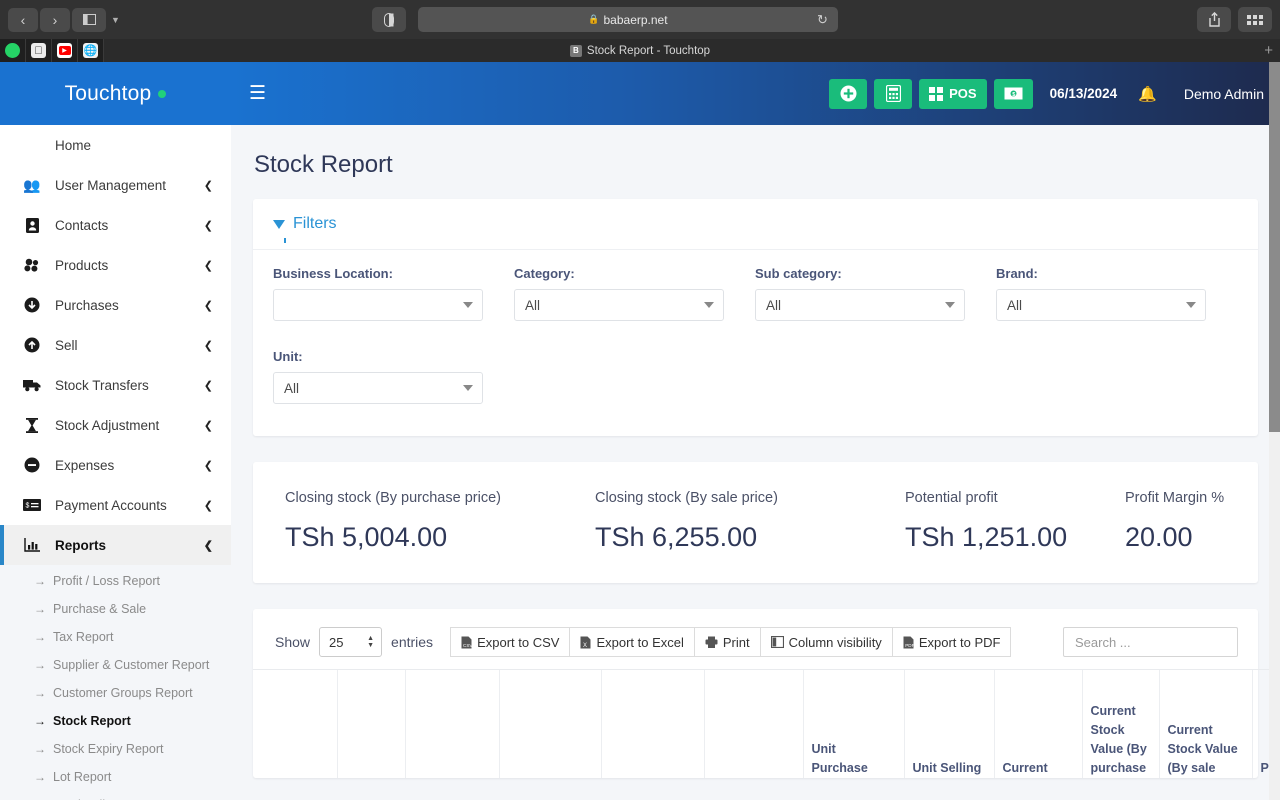 This screenshot has height=800, width=1280. I want to click on button-label: Print, so click(736, 642).